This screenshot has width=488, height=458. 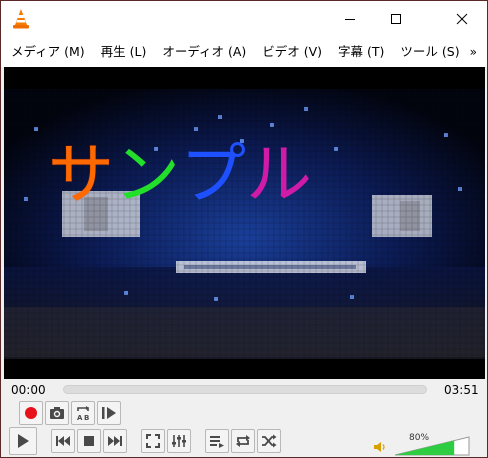 I want to click on snapshot-button, so click(x=57, y=413).